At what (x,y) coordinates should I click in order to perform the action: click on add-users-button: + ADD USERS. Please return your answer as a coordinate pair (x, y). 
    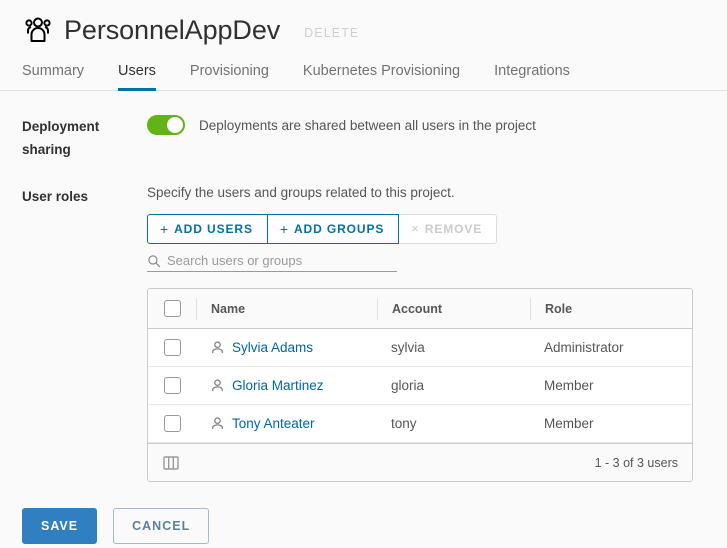
    Looking at the image, I should click on (207, 229).